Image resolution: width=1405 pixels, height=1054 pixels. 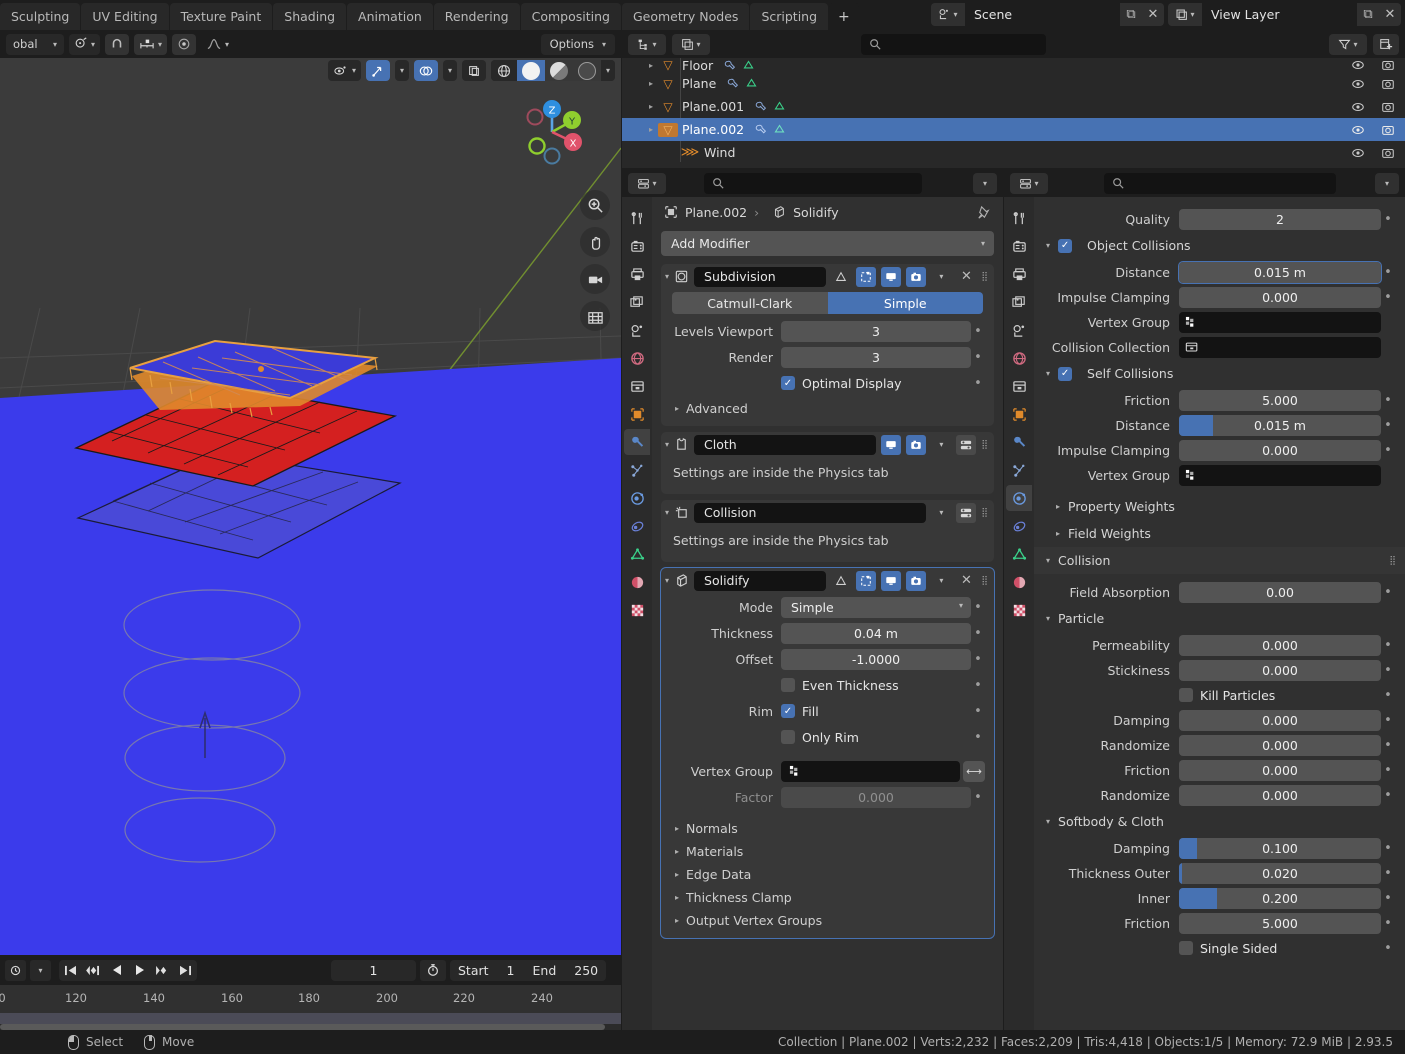 What do you see at coordinates (866, 580) in the screenshot?
I see `show-in-edit-mode-toggle` at bounding box center [866, 580].